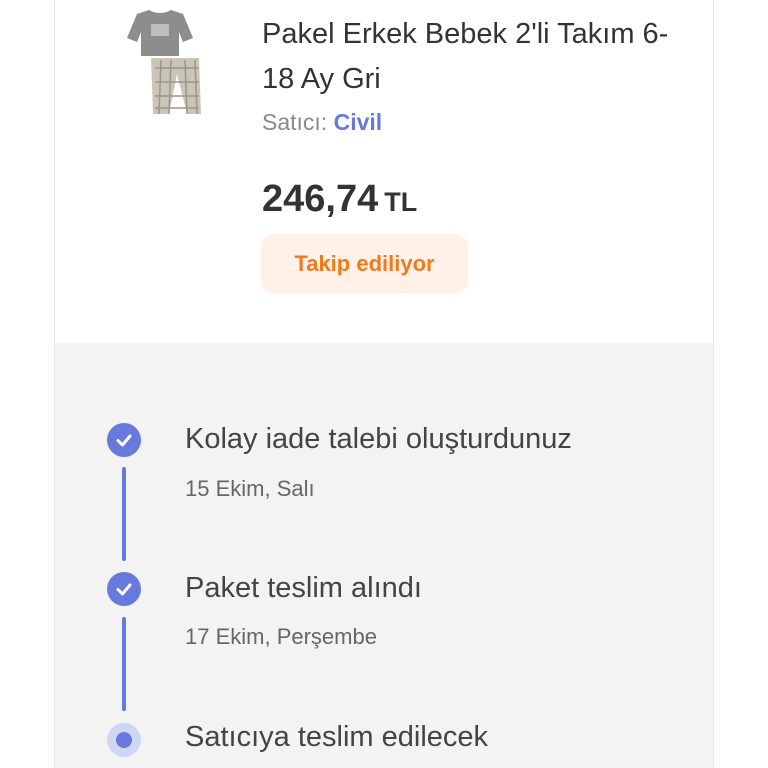 This screenshot has width=768, height=768. I want to click on step-title: Kolay iade talebi oluşturdunuz, so click(378, 439).